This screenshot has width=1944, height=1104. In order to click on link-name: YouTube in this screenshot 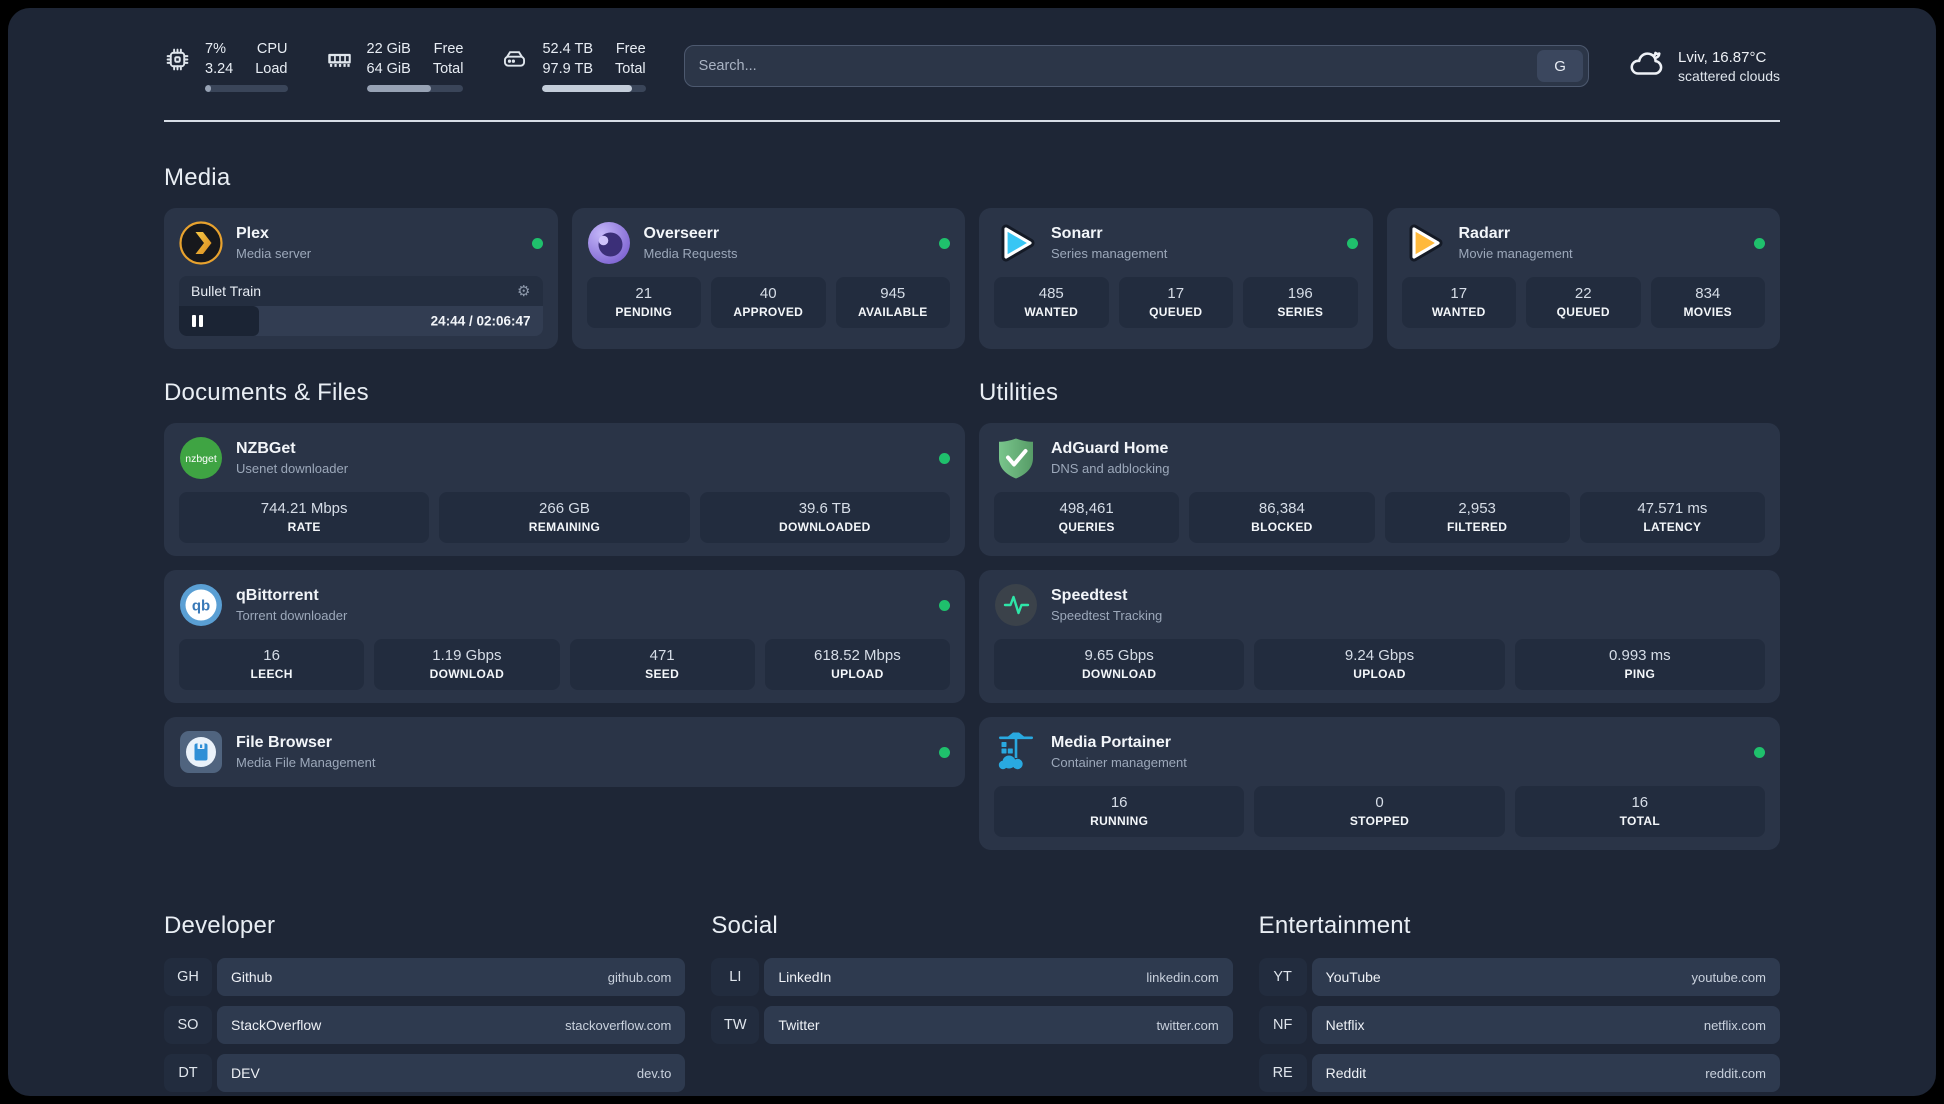, I will do `click(1353, 977)`.